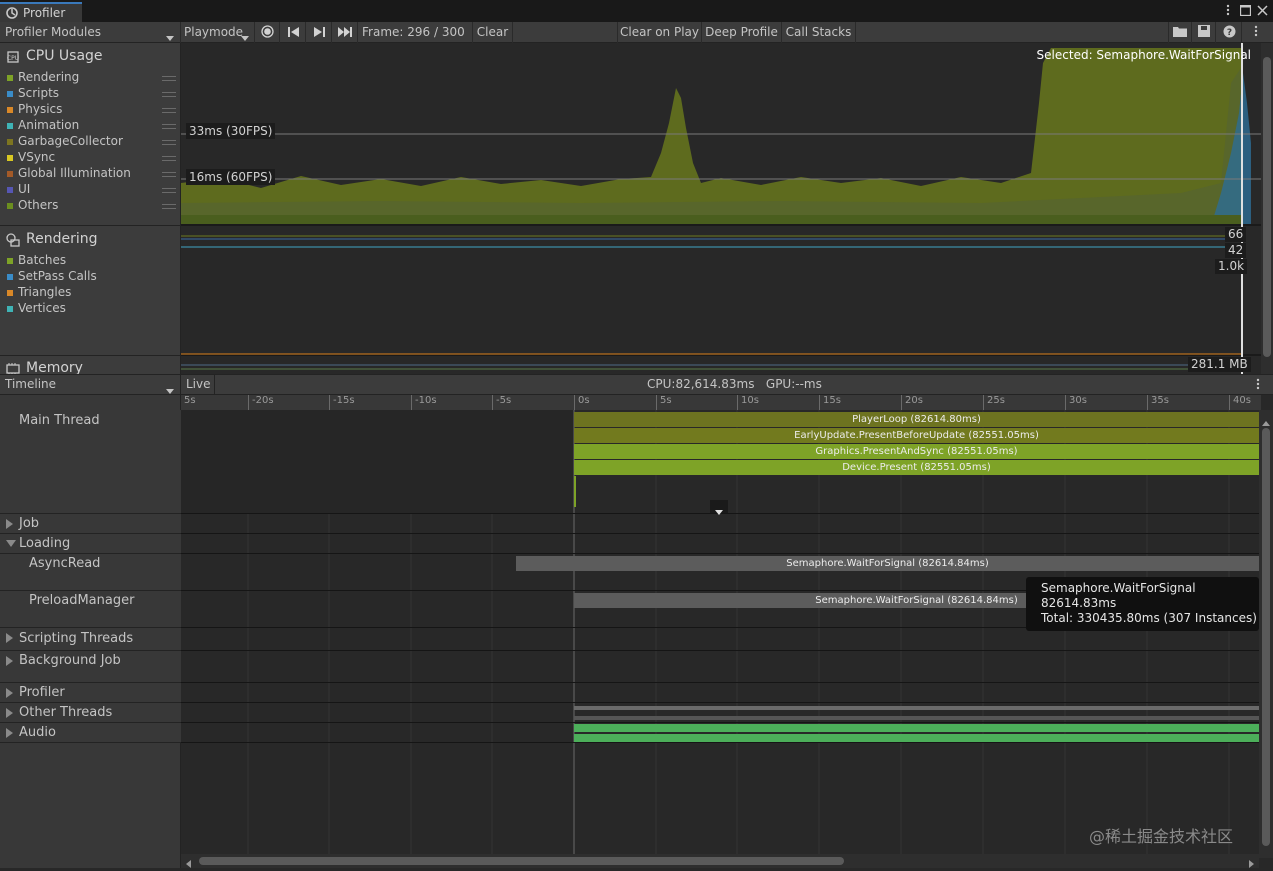 This screenshot has height=871, width=1273. I want to click on window-title-bar: Profiler, so click(636, 11).